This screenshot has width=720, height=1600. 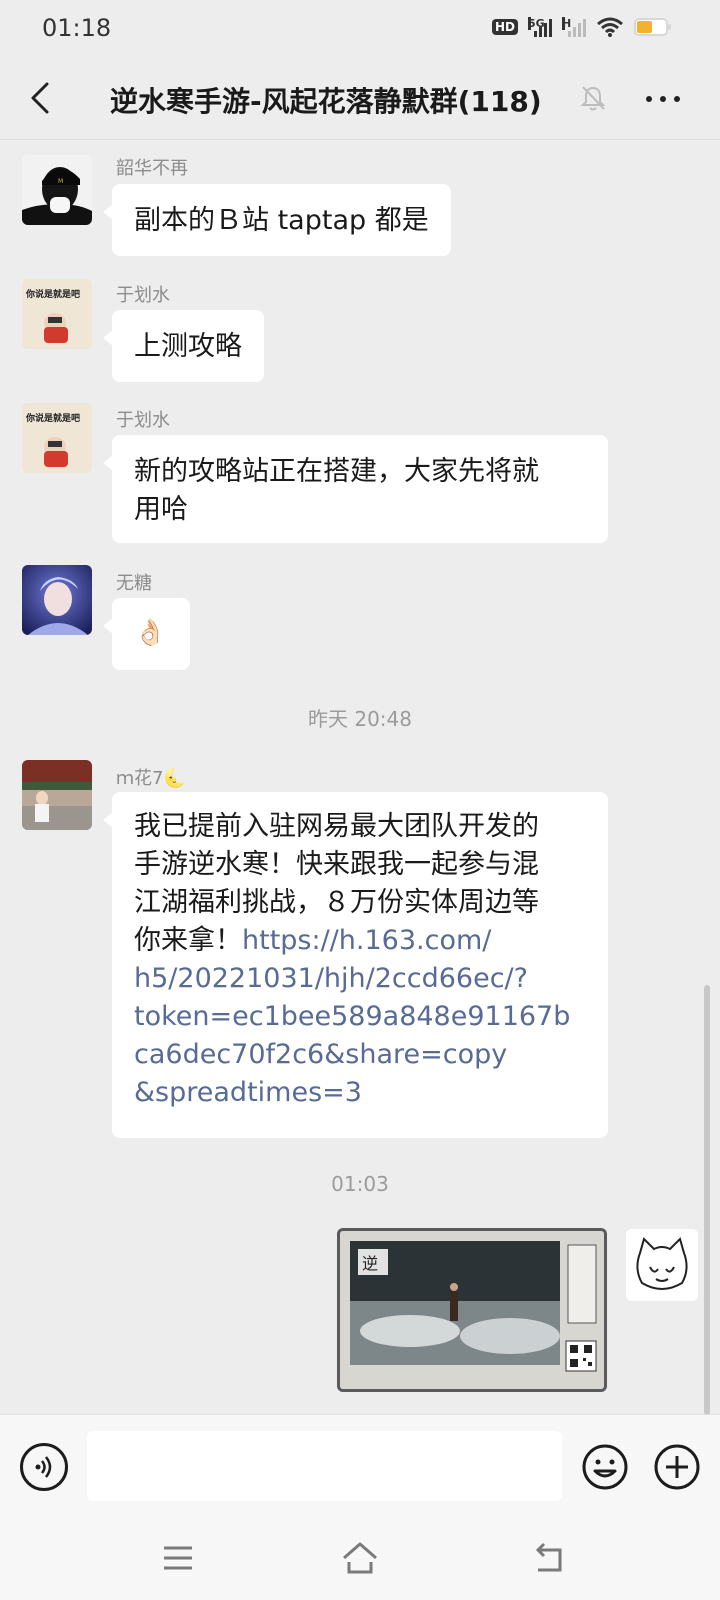 I want to click on share-link-line: &spreadtimes=3, so click(x=360, y=1093).